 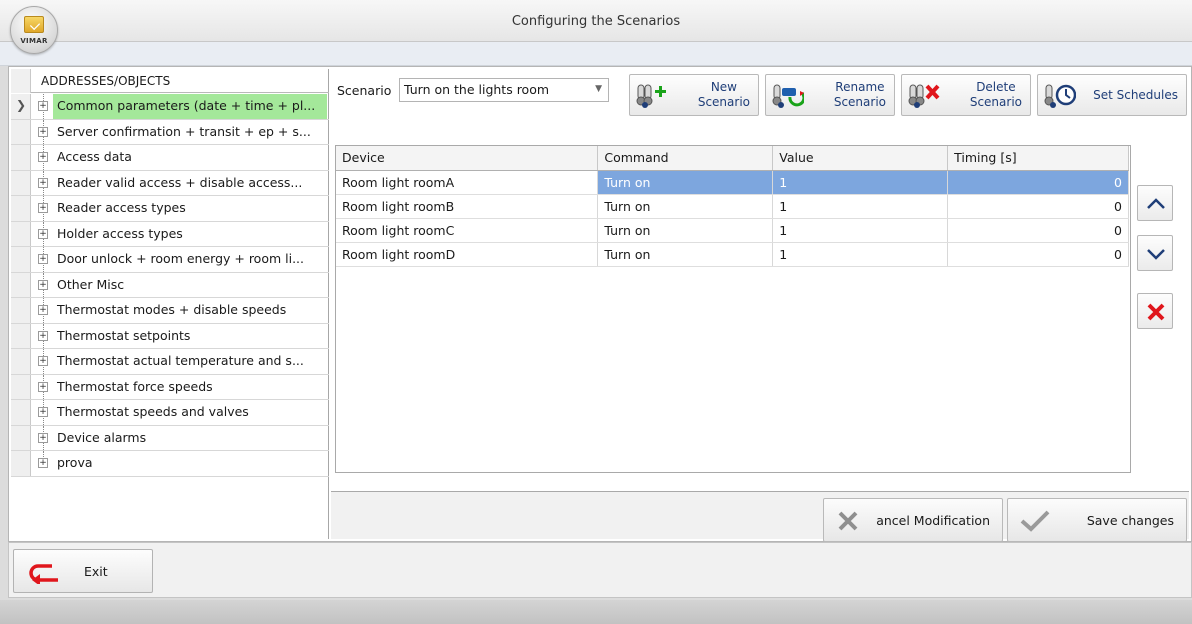 I want to click on app-logo-button: VIMAR, so click(x=34, y=30).